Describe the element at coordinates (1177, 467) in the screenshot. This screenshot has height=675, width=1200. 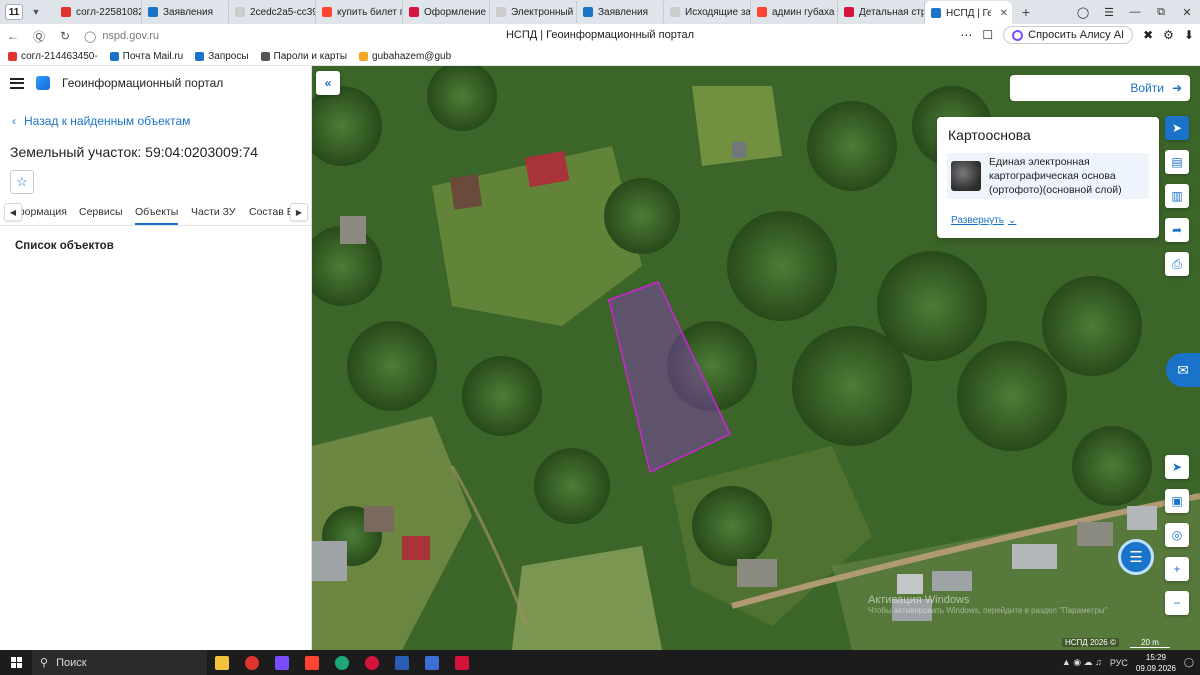
I see `locate-icon: ➤` at that location.